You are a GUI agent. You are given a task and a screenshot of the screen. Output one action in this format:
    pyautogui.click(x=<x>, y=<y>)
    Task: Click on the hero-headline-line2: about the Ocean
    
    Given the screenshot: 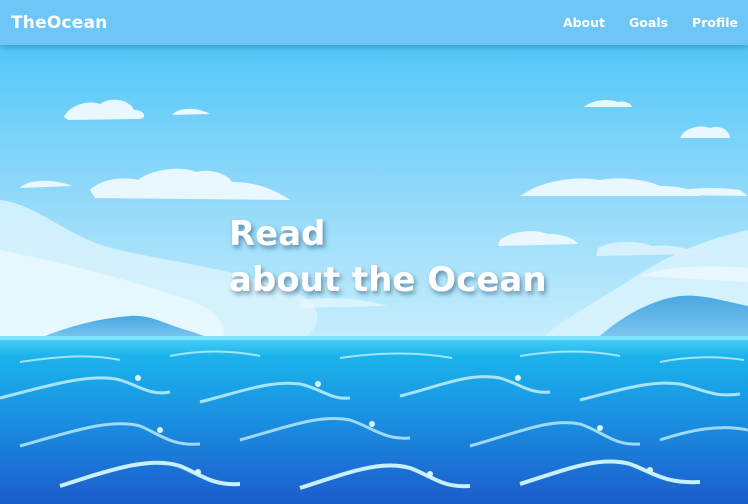 What is the action you would take?
    pyautogui.click(x=388, y=280)
    